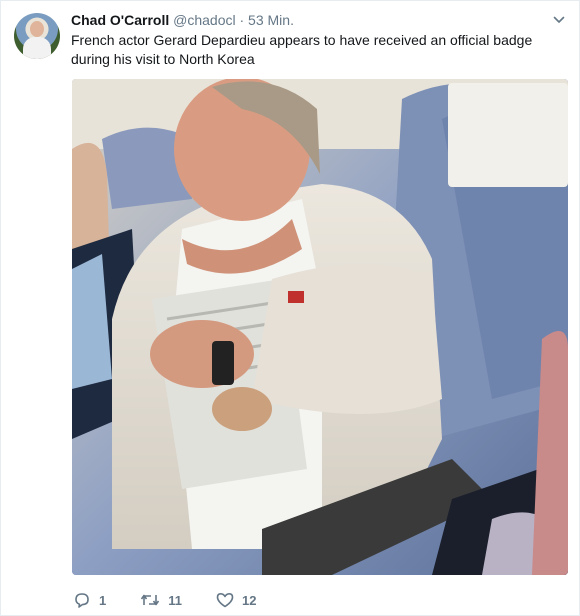 The width and height of the screenshot is (580, 616). What do you see at coordinates (89, 600) in the screenshot?
I see `reply-button: 1` at bounding box center [89, 600].